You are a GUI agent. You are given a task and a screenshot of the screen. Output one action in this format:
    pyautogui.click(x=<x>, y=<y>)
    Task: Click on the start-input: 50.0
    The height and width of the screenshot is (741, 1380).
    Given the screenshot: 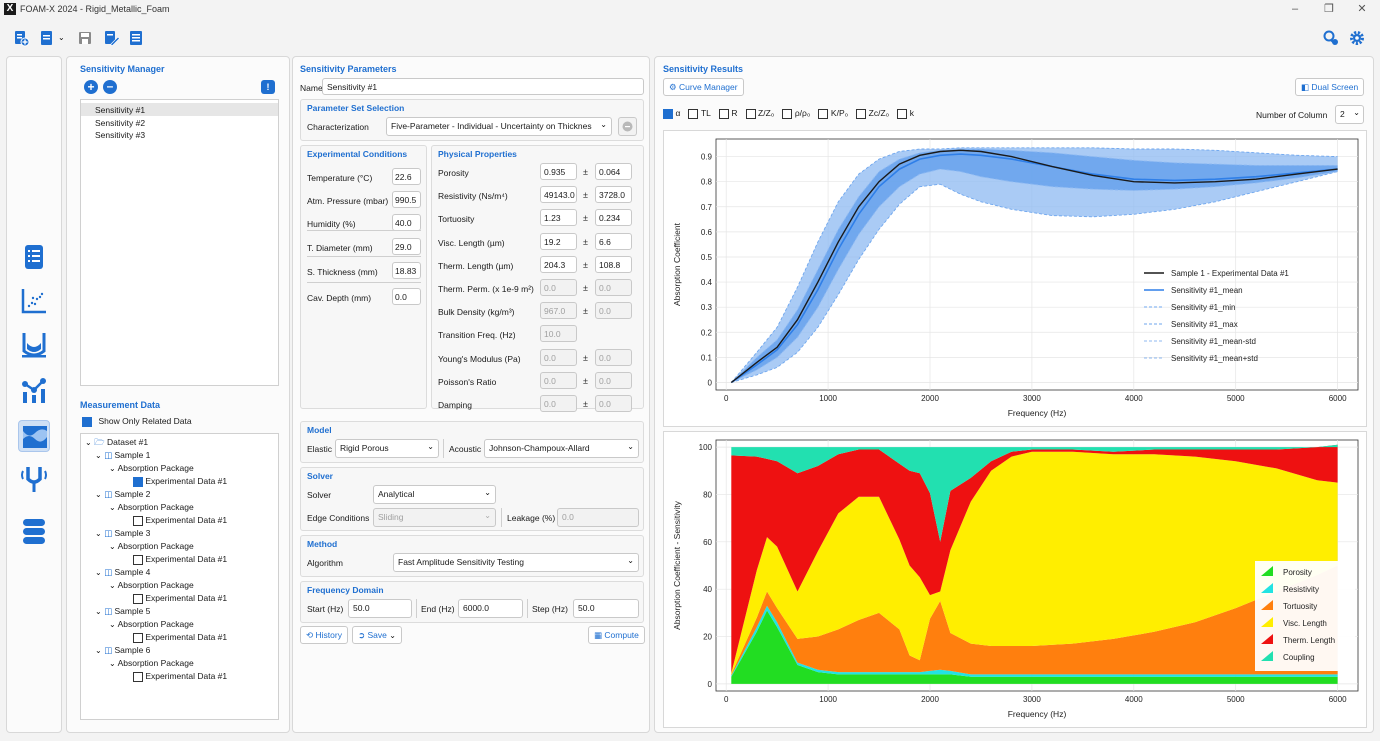 What is the action you would take?
    pyautogui.click(x=380, y=608)
    